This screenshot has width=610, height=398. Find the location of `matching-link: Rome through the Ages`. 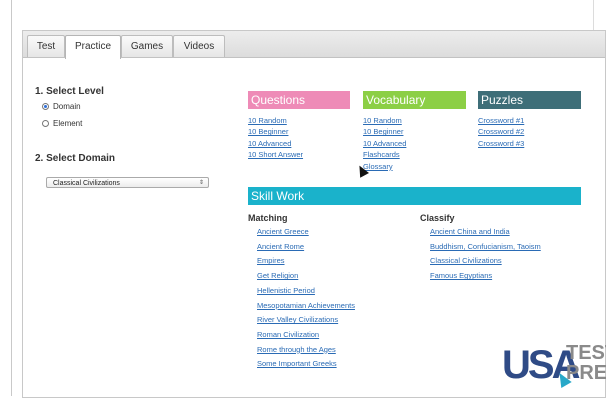

matching-link: Rome through the Ages is located at coordinates (306, 350).